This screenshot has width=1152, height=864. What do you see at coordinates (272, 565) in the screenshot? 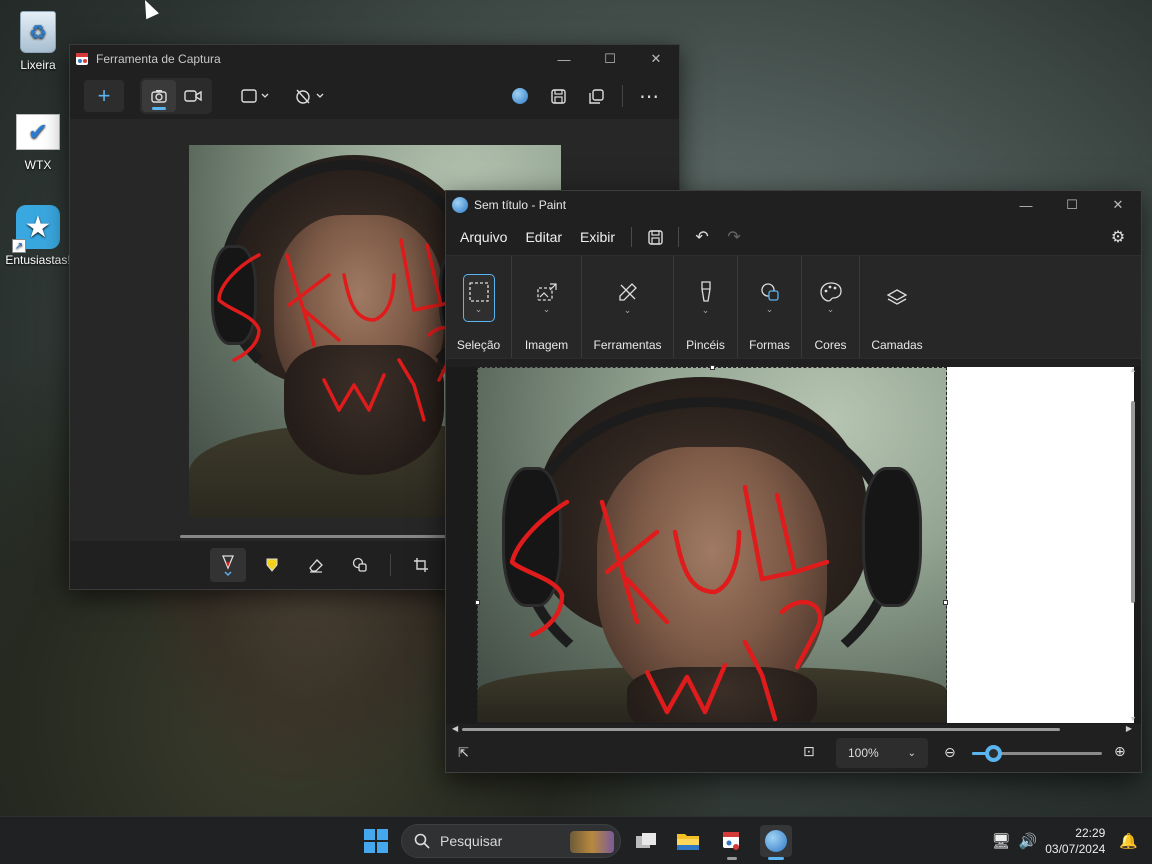
I see `highlighter-button` at bounding box center [272, 565].